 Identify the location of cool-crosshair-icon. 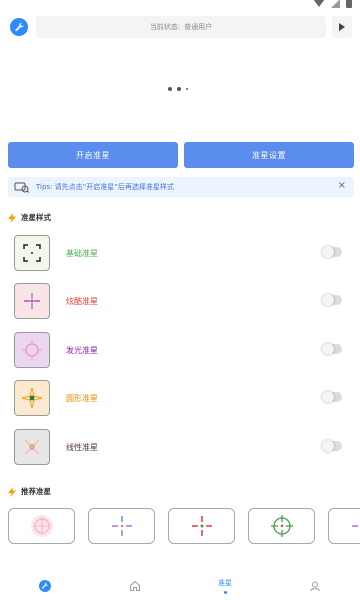
(32, 301).